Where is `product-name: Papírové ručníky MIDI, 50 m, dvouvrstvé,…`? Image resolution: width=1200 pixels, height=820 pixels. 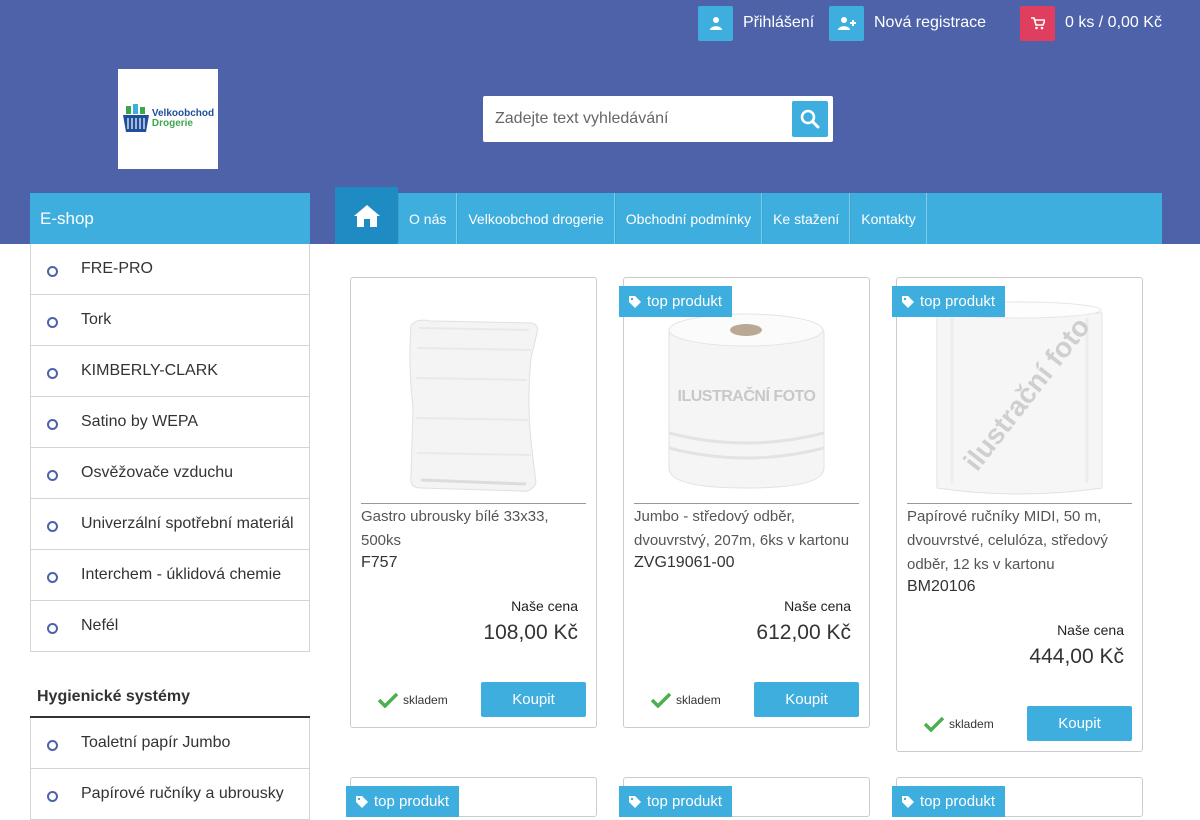 product-name: Papírové ručníky MIDI, 50 m, dvouvrstvé,… is located at coordinates (1019, 551).